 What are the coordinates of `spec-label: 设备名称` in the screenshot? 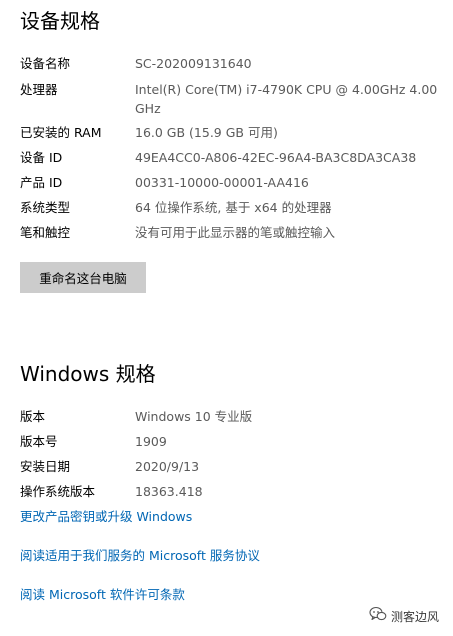 It's located at (45, 63).